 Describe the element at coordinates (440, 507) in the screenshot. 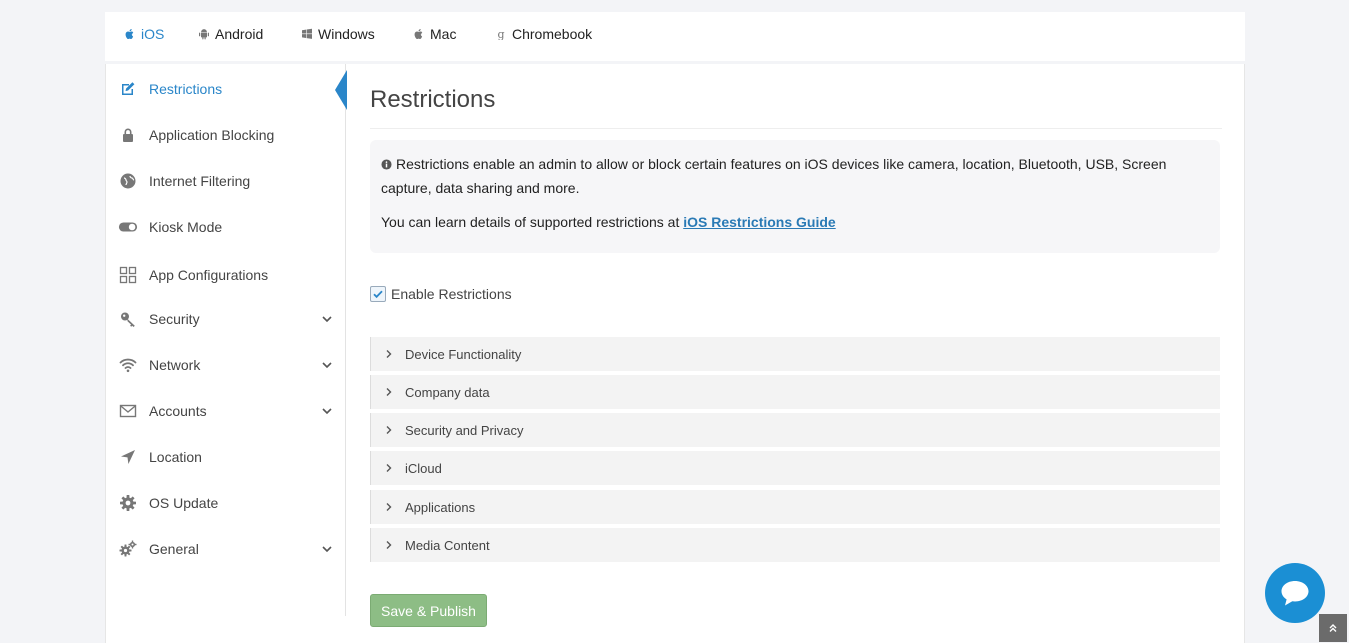

I see `section-label: Applications` at that location.